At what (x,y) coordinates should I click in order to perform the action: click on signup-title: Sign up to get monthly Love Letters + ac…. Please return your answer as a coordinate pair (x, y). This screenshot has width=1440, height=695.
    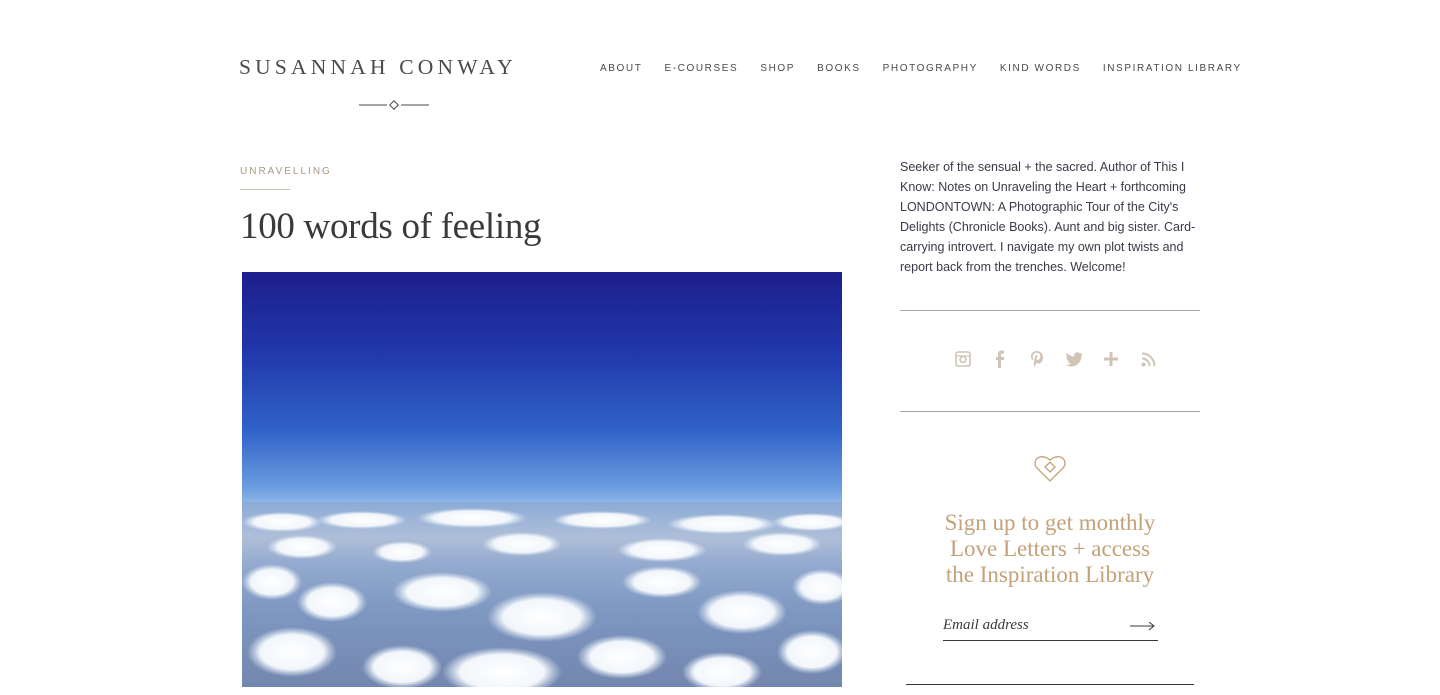
    Looking at the image, I should click on (1050, 549).